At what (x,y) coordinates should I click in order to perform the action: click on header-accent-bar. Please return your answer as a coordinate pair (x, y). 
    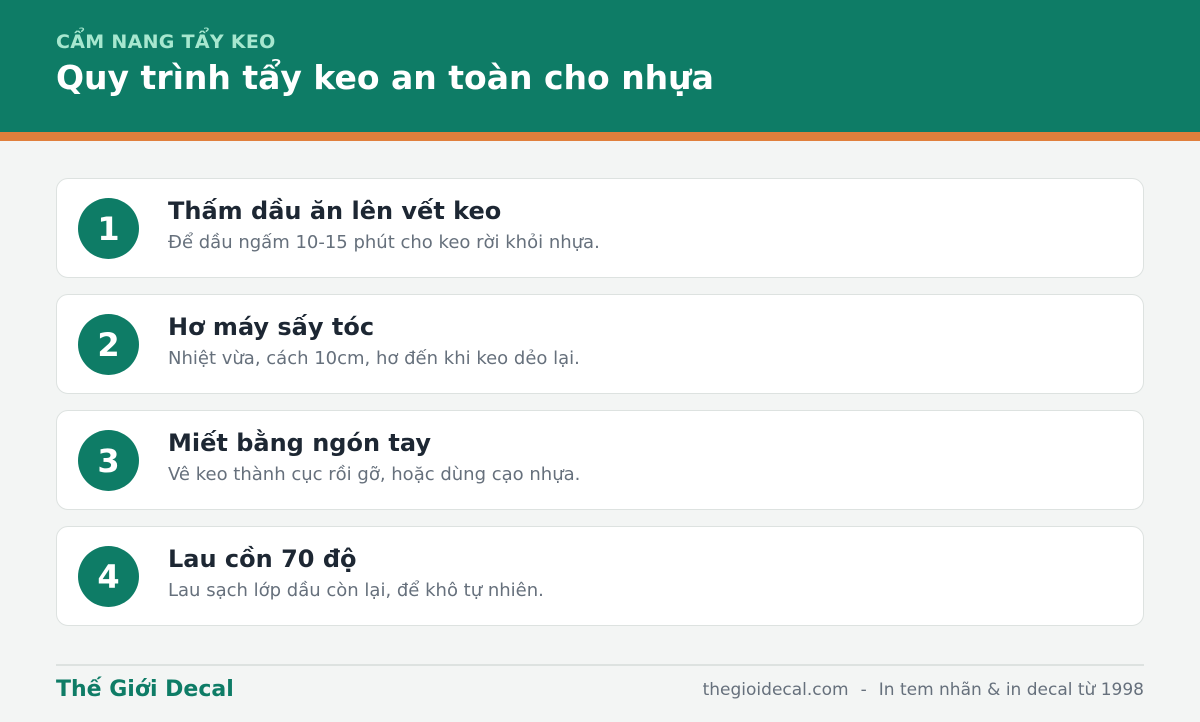
    Looking at the image, I should click on (600, 136).